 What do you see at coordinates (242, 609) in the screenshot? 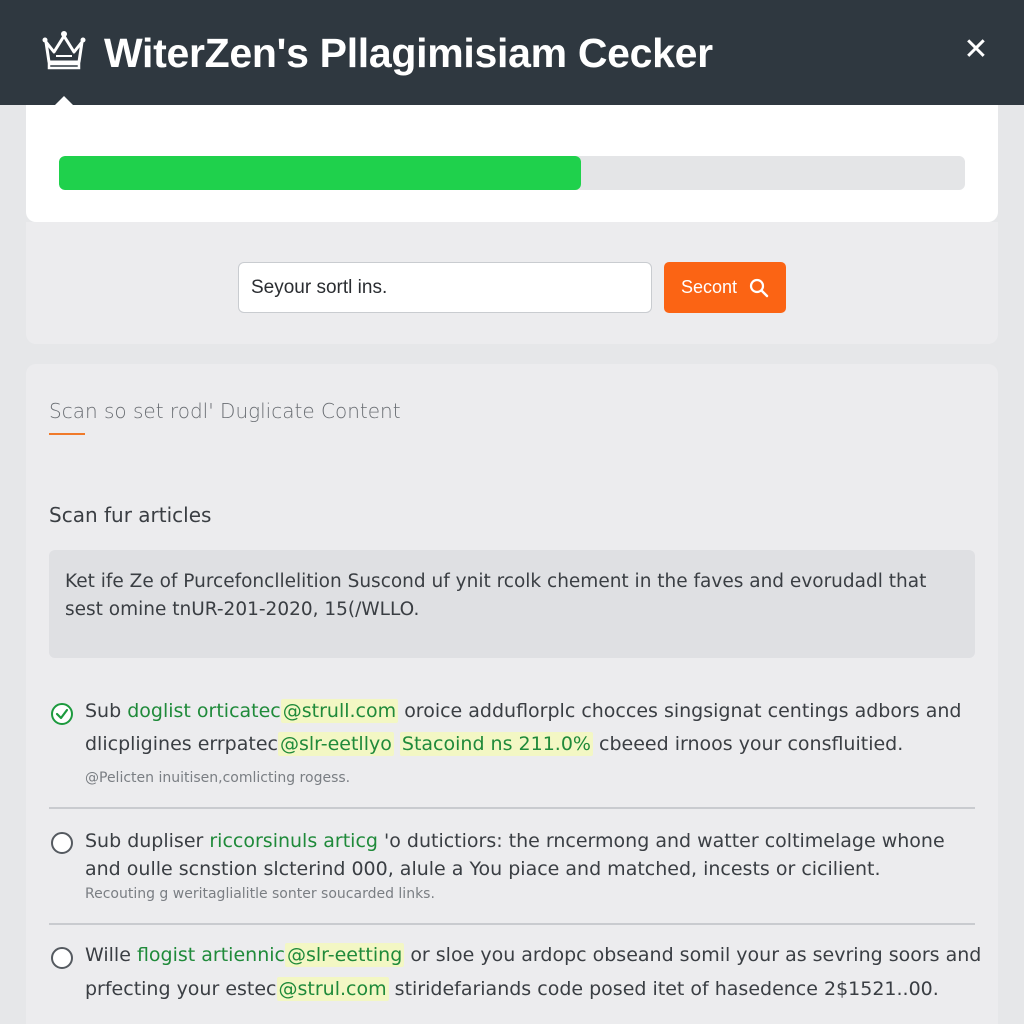
I see `excerpt-line-2: sest omine tnUR-201-2020, 15(/WLLO.` at bounding box center [242, 609].